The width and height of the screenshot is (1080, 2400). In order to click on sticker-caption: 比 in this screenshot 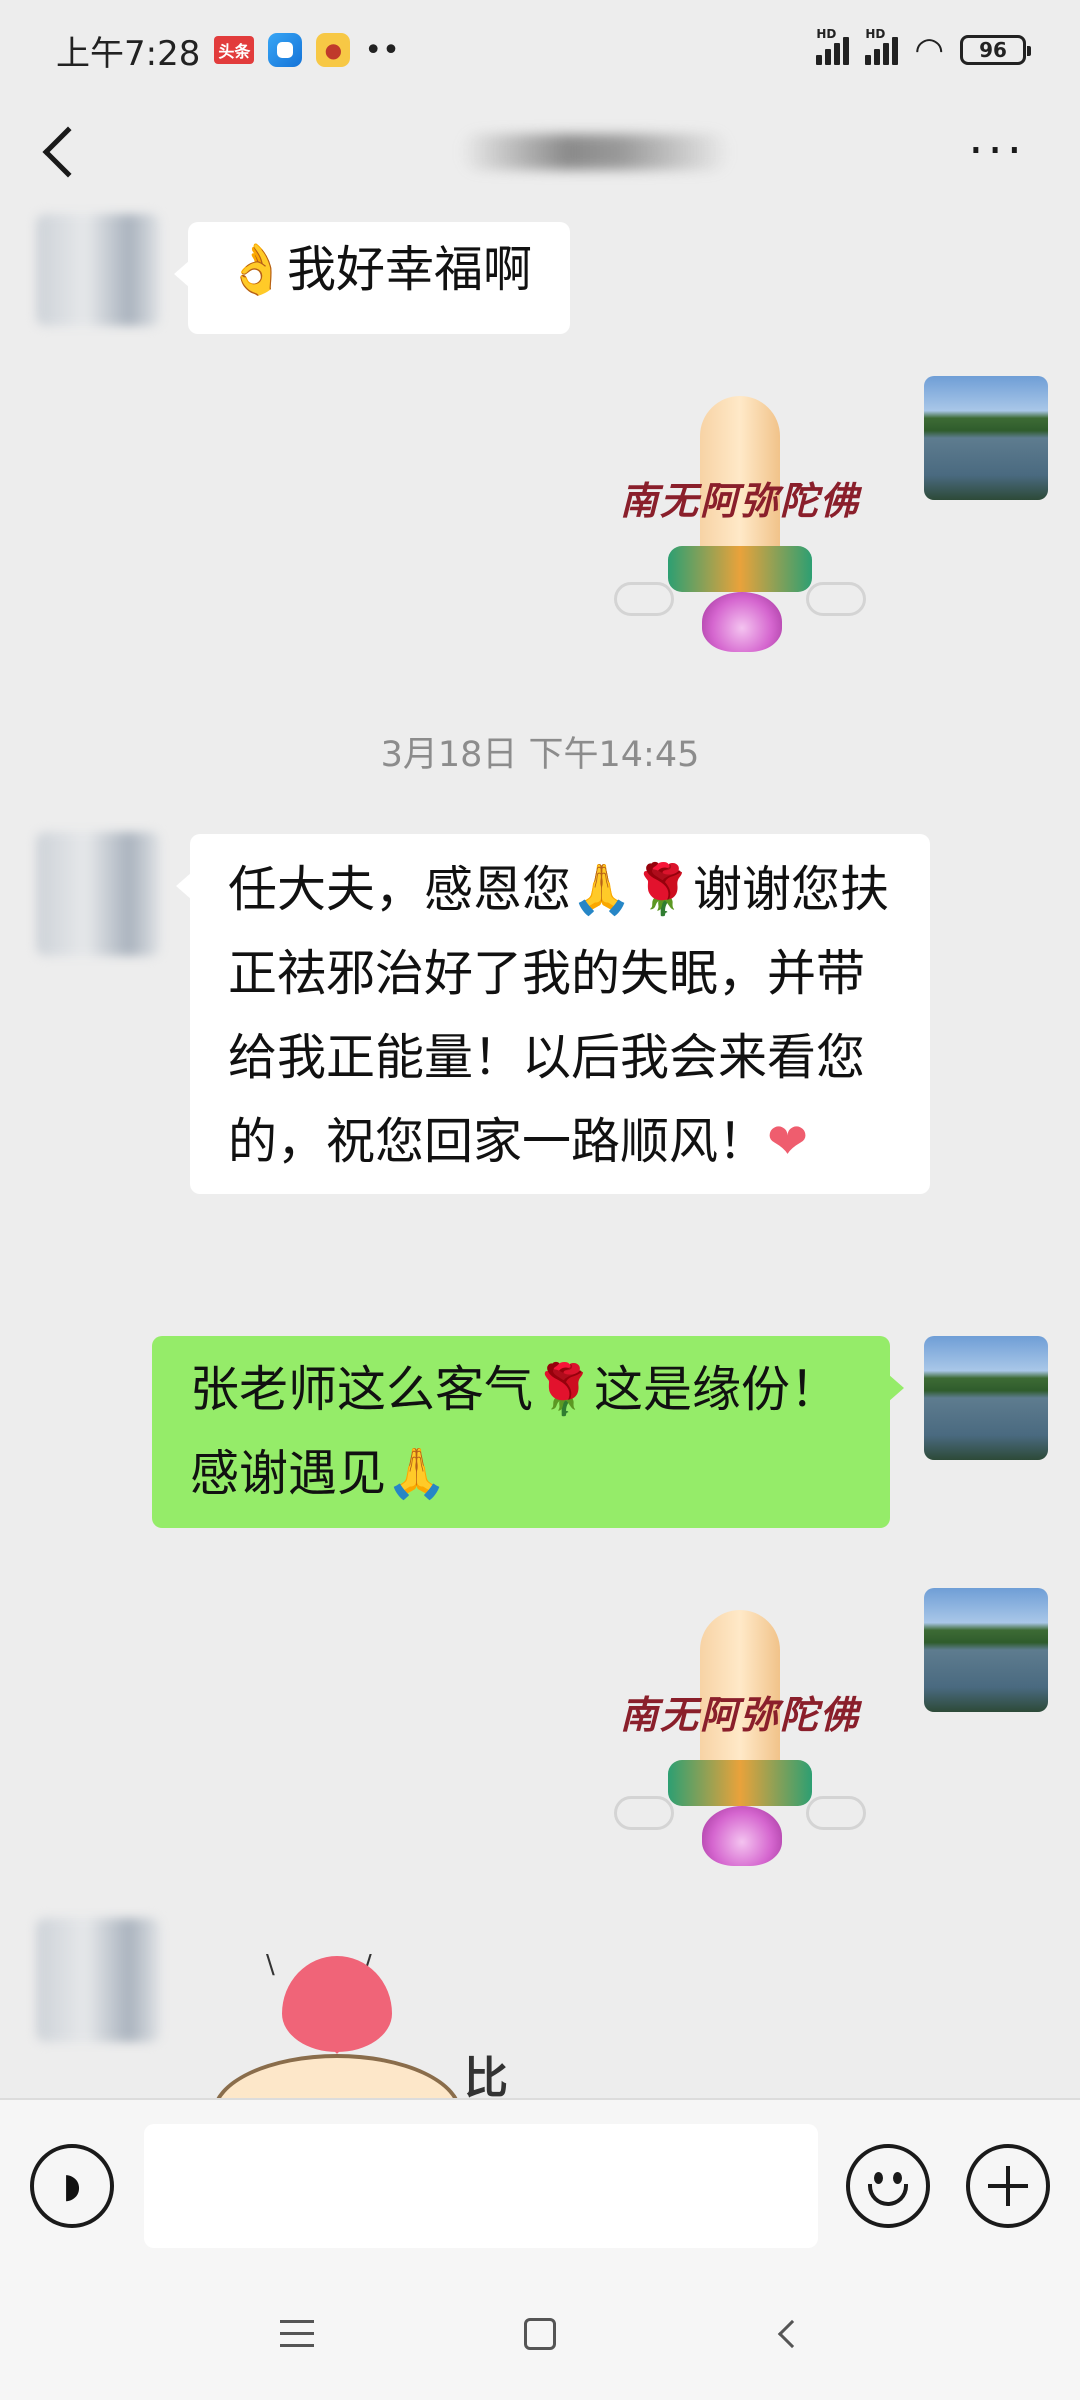, I will do `click(486, 2076)`.